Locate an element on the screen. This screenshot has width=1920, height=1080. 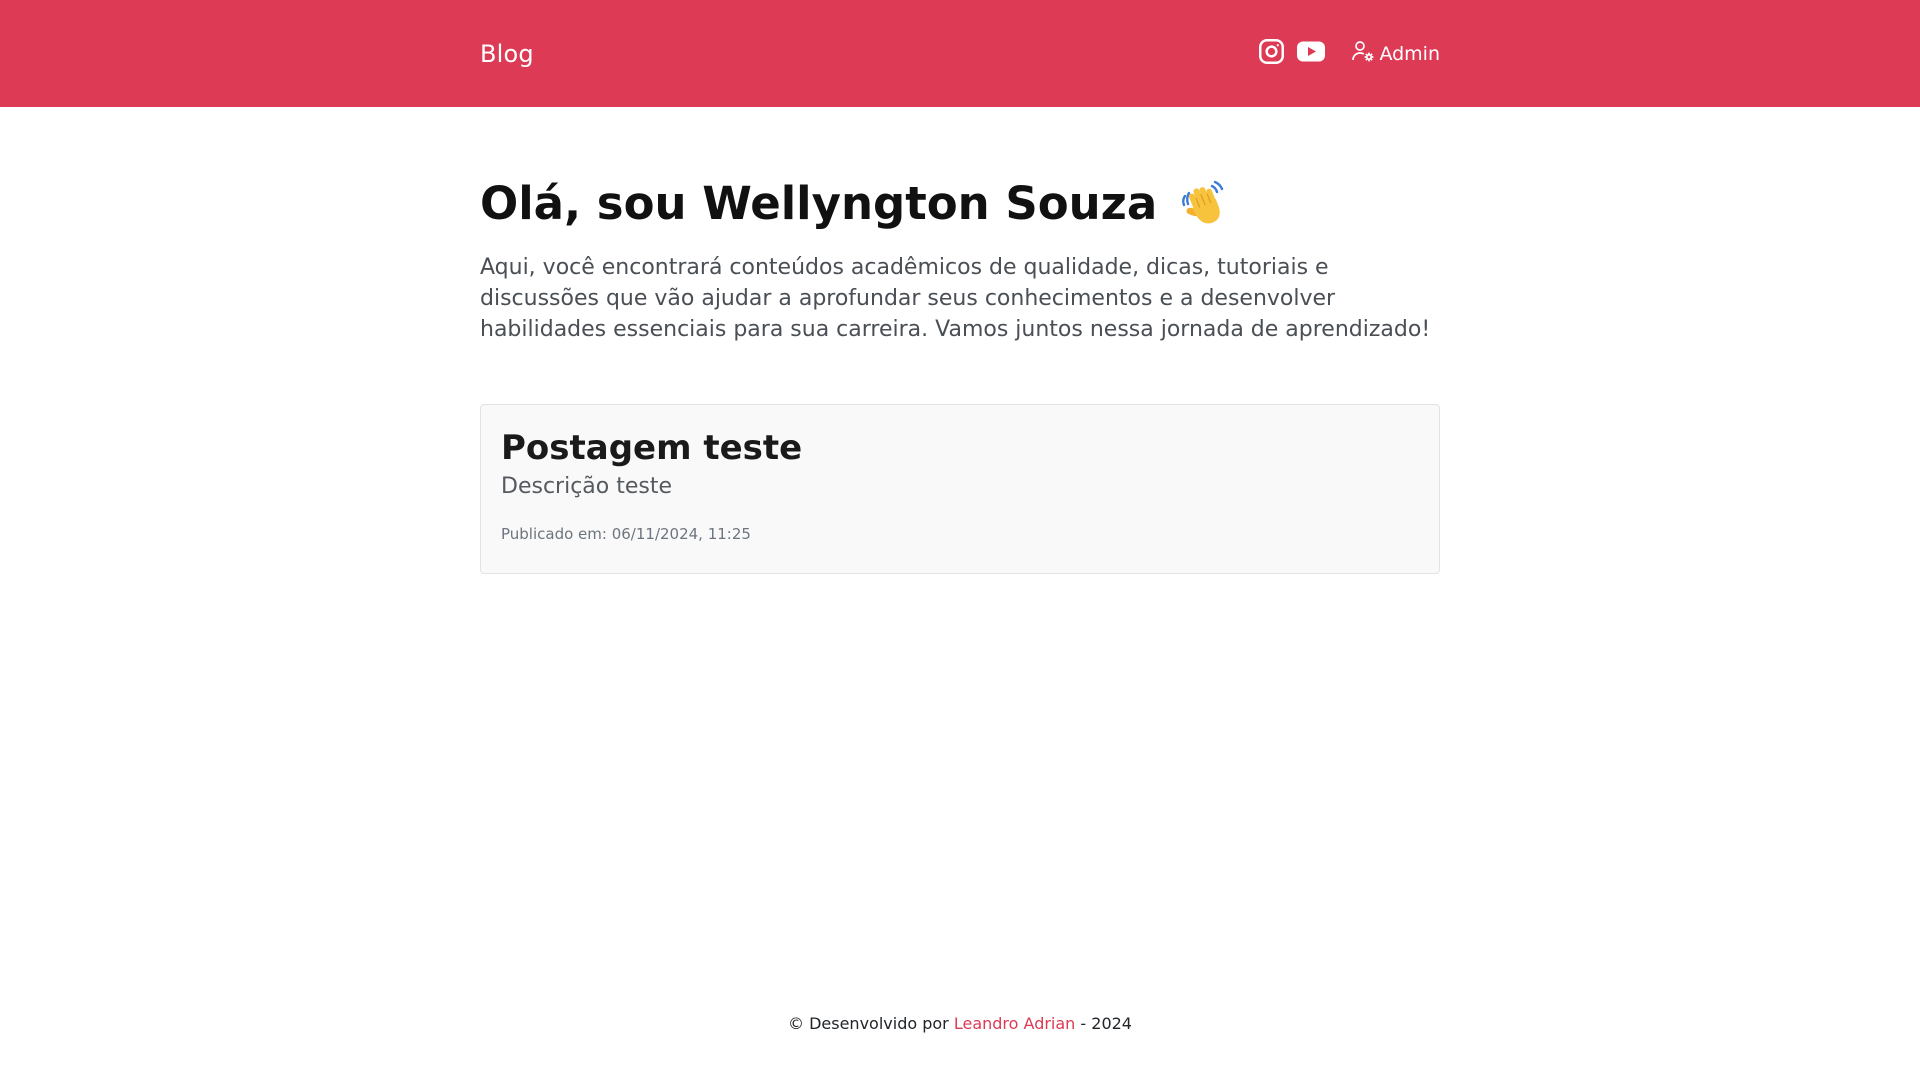
hero-section: Olá, sou Wellyngton Souza Aqui, você enc is located at coordinates (960, 260).